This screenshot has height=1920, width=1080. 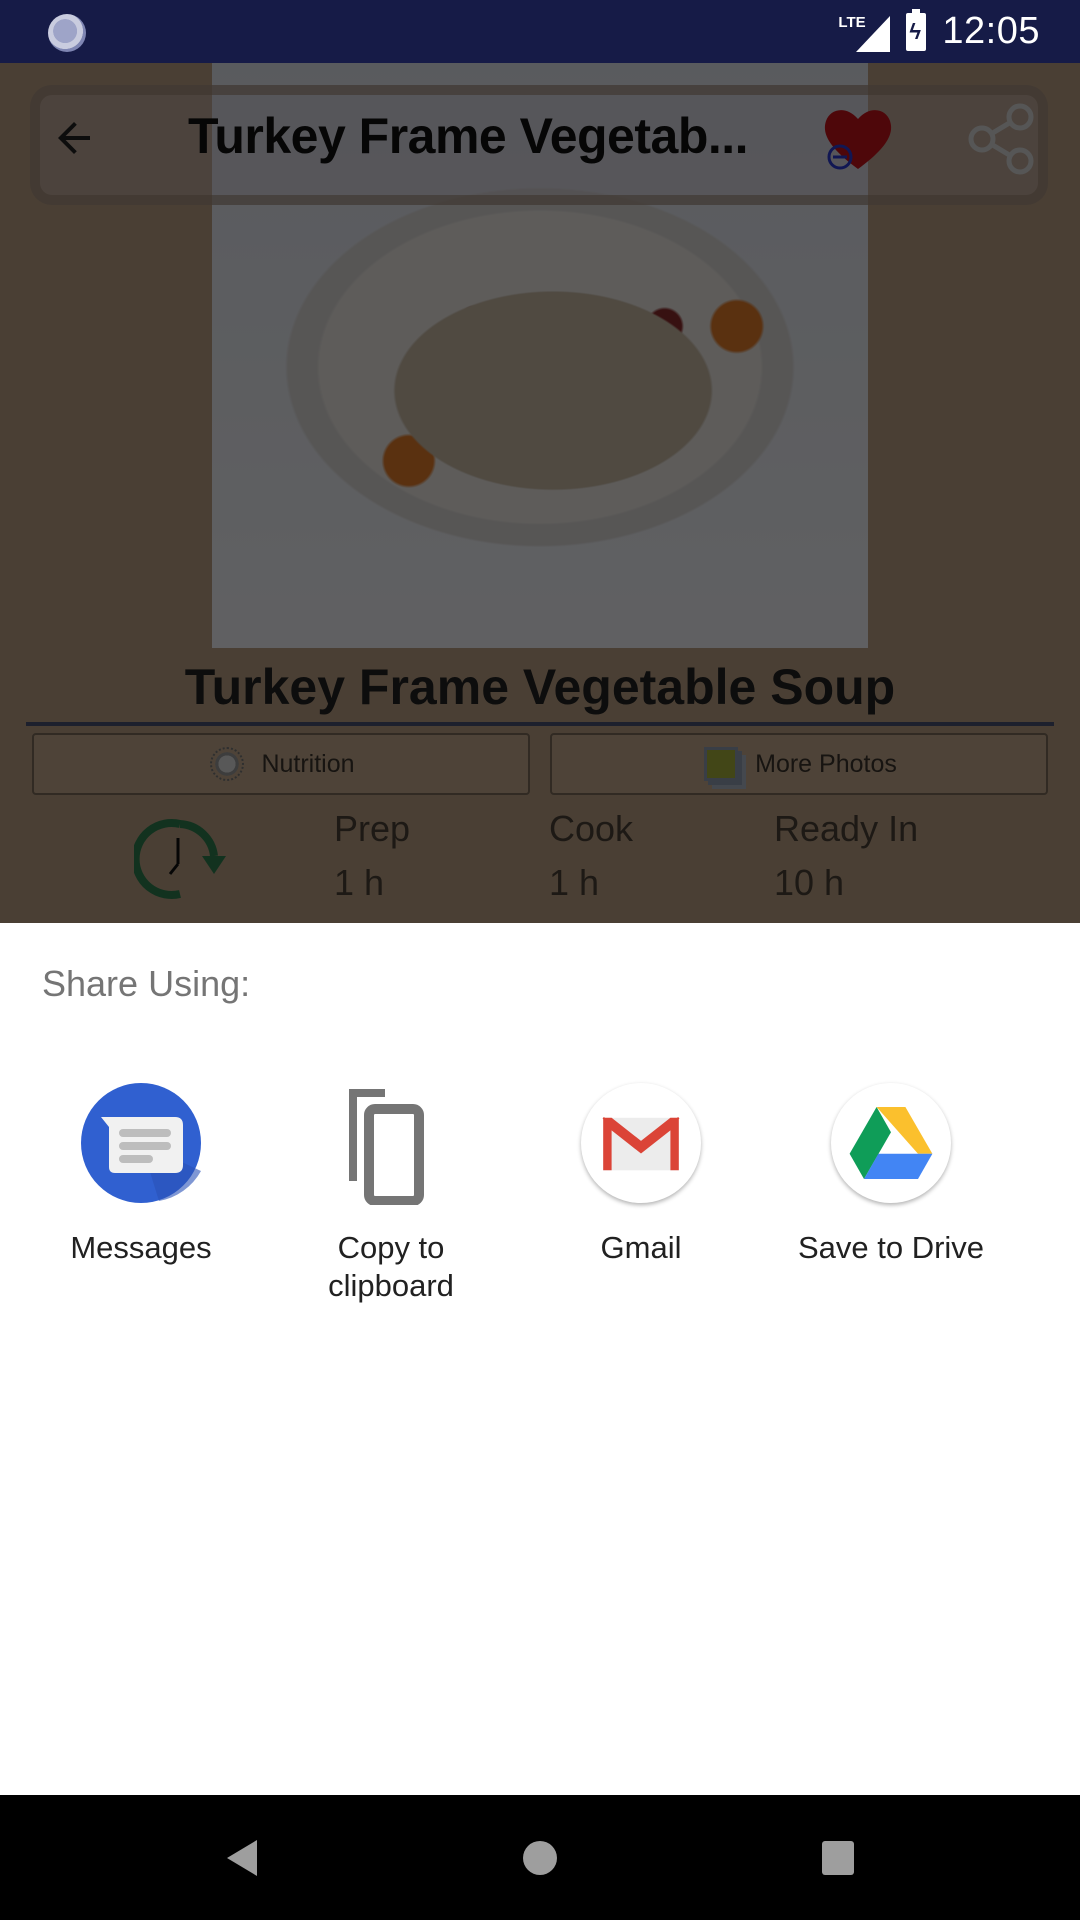 I want to click on home-circle-icon, so click(x=540, y=1857).